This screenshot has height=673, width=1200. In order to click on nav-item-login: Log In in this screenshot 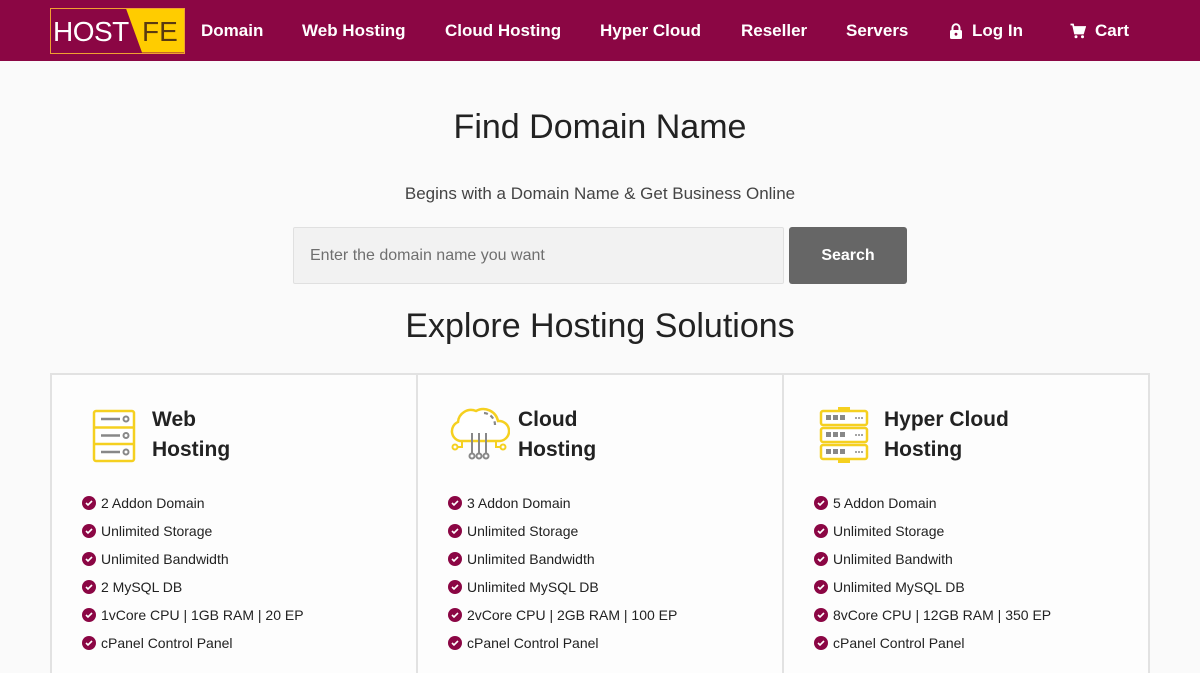, I will do `click(986, 30)`.